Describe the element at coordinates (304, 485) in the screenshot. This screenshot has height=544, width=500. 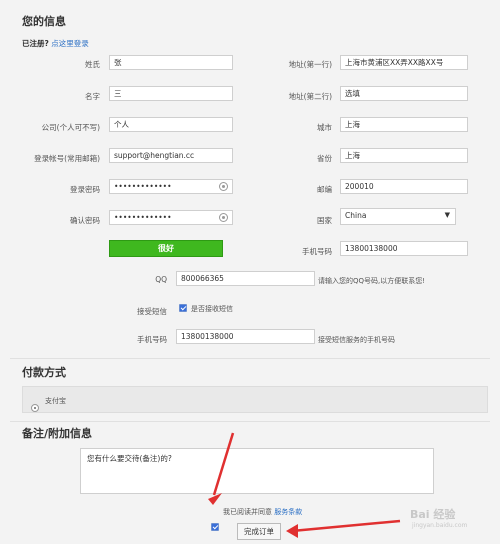
I see `annotation-arrows` at that location.